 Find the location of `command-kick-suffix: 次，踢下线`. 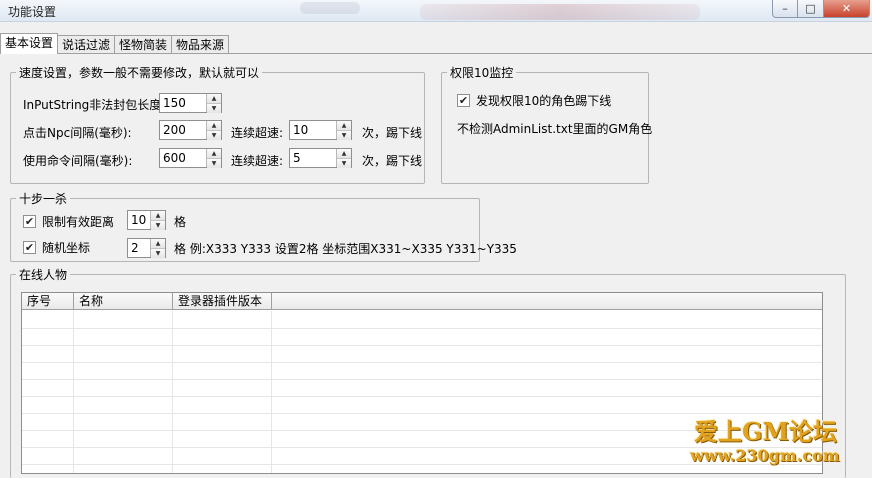

command-kick-suffix: 次，踢下线 is located at coordinates (392, 161).